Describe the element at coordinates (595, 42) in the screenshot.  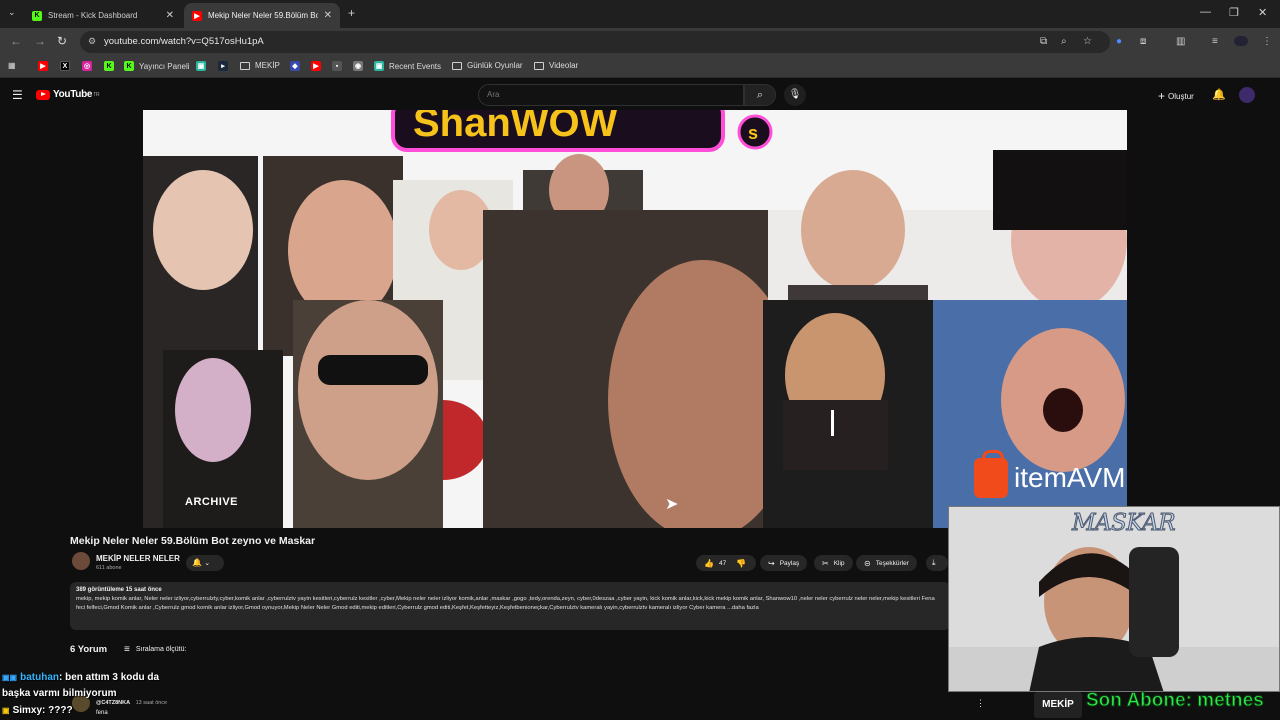
I see `address-bar: ⚙ youtube.com/watch?v=Q517osHu1pA` at that location.